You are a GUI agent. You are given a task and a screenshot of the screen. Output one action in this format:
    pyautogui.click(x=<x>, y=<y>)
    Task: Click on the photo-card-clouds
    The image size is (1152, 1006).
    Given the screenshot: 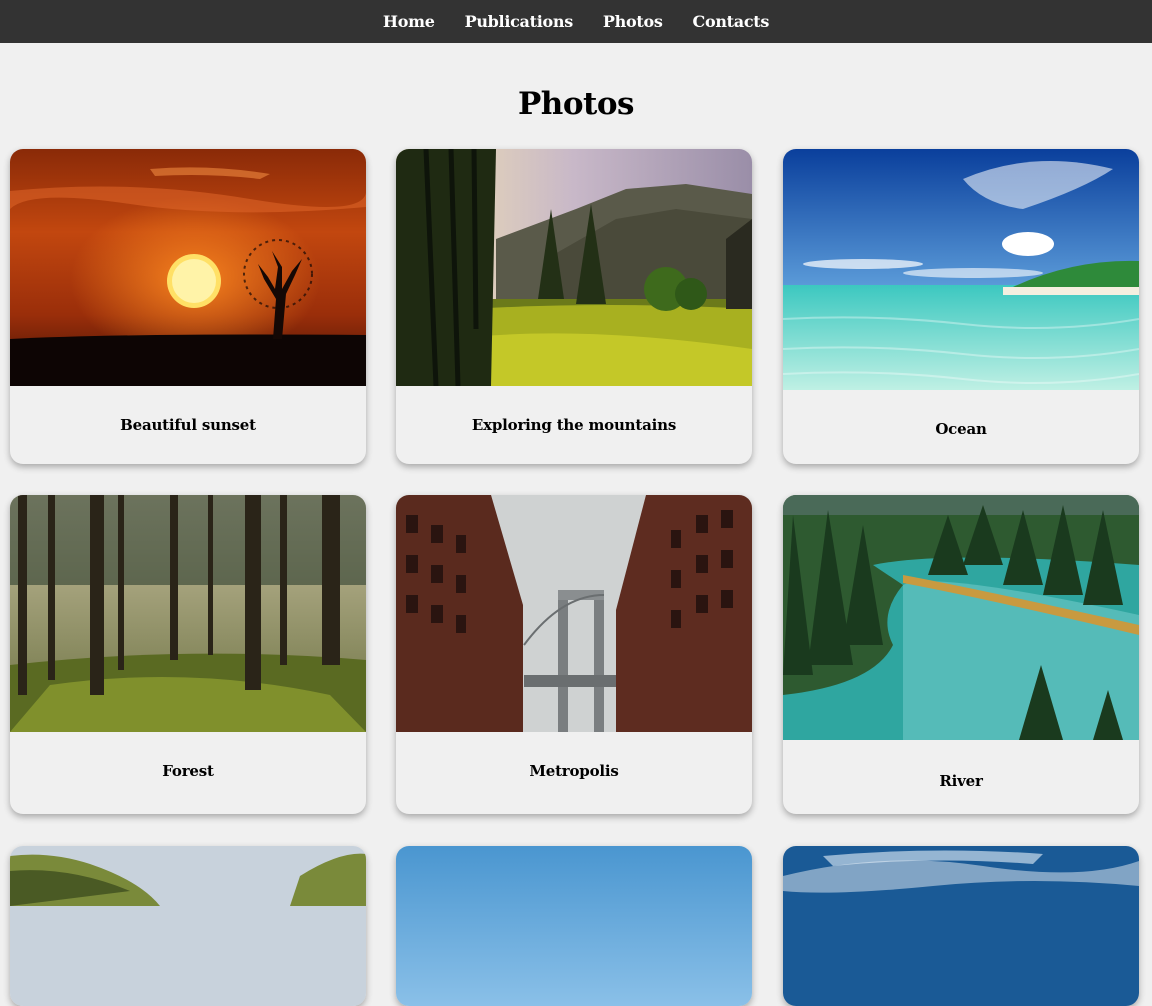 What is the action you would take?
    pyautogui.click(x=961, y=926)
    